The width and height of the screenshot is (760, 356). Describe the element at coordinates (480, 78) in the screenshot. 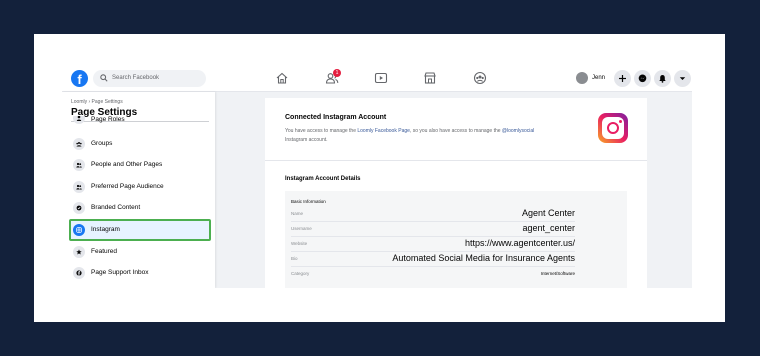

I see `groups-nav-icon` at that location.